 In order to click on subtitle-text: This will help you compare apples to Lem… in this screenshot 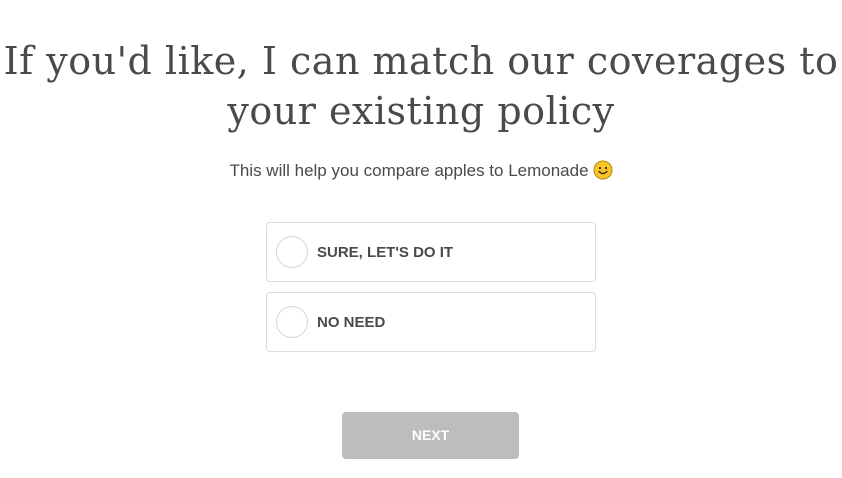, I will do `click(409, 170)`.